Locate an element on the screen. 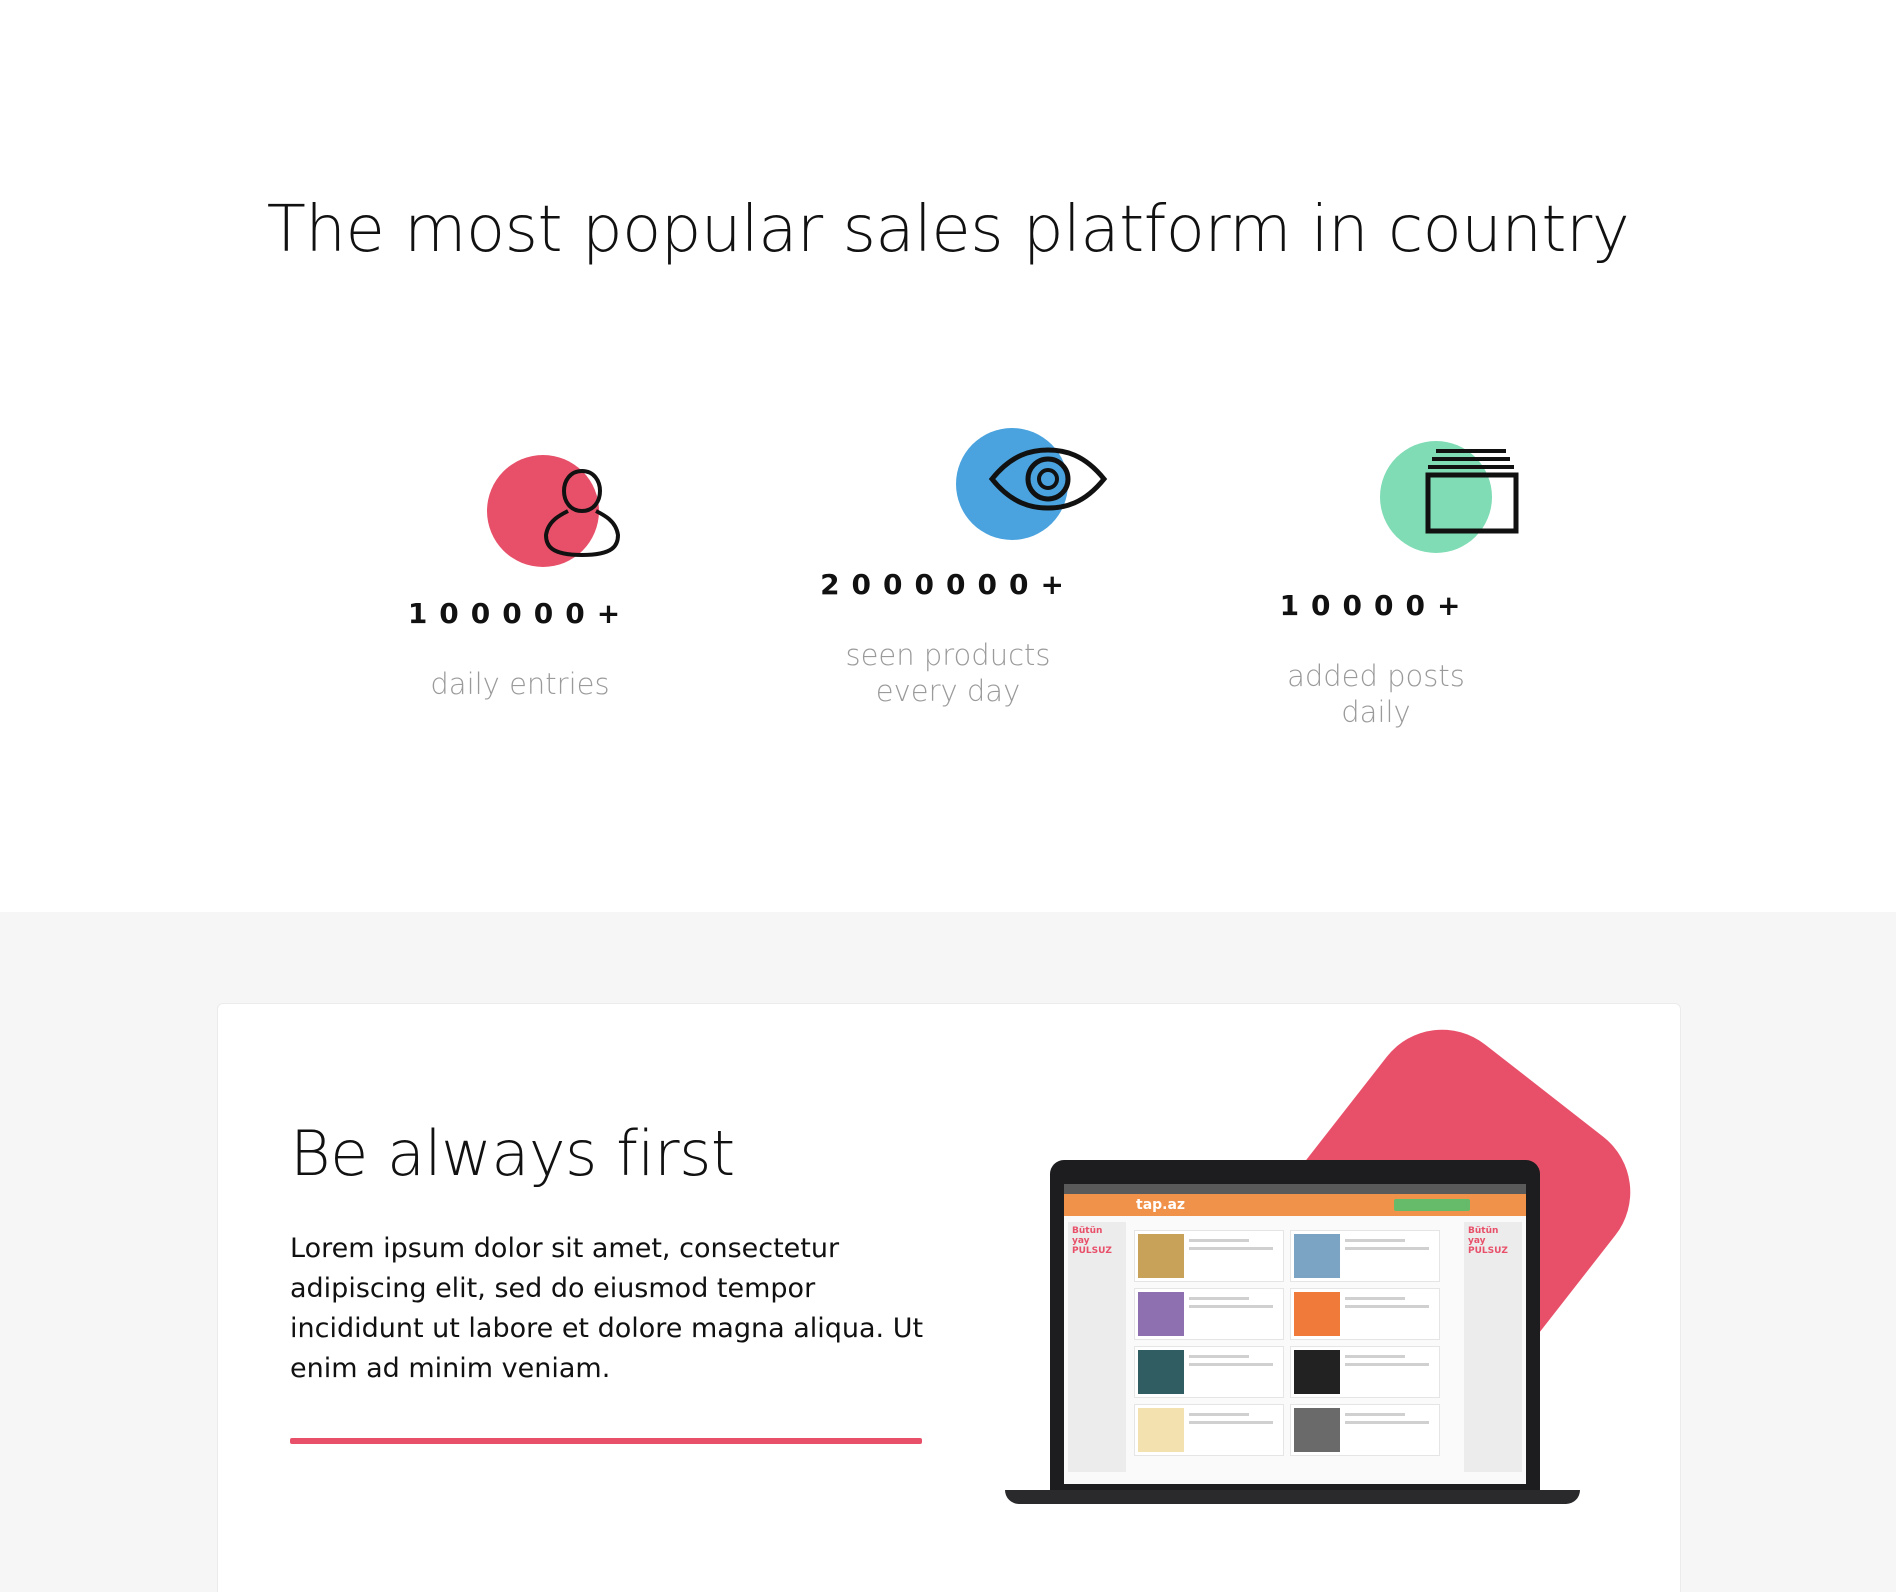 This screenshot has height=1592, width=1896. feature-title: Be always first is located at coordinates (512, 1153).